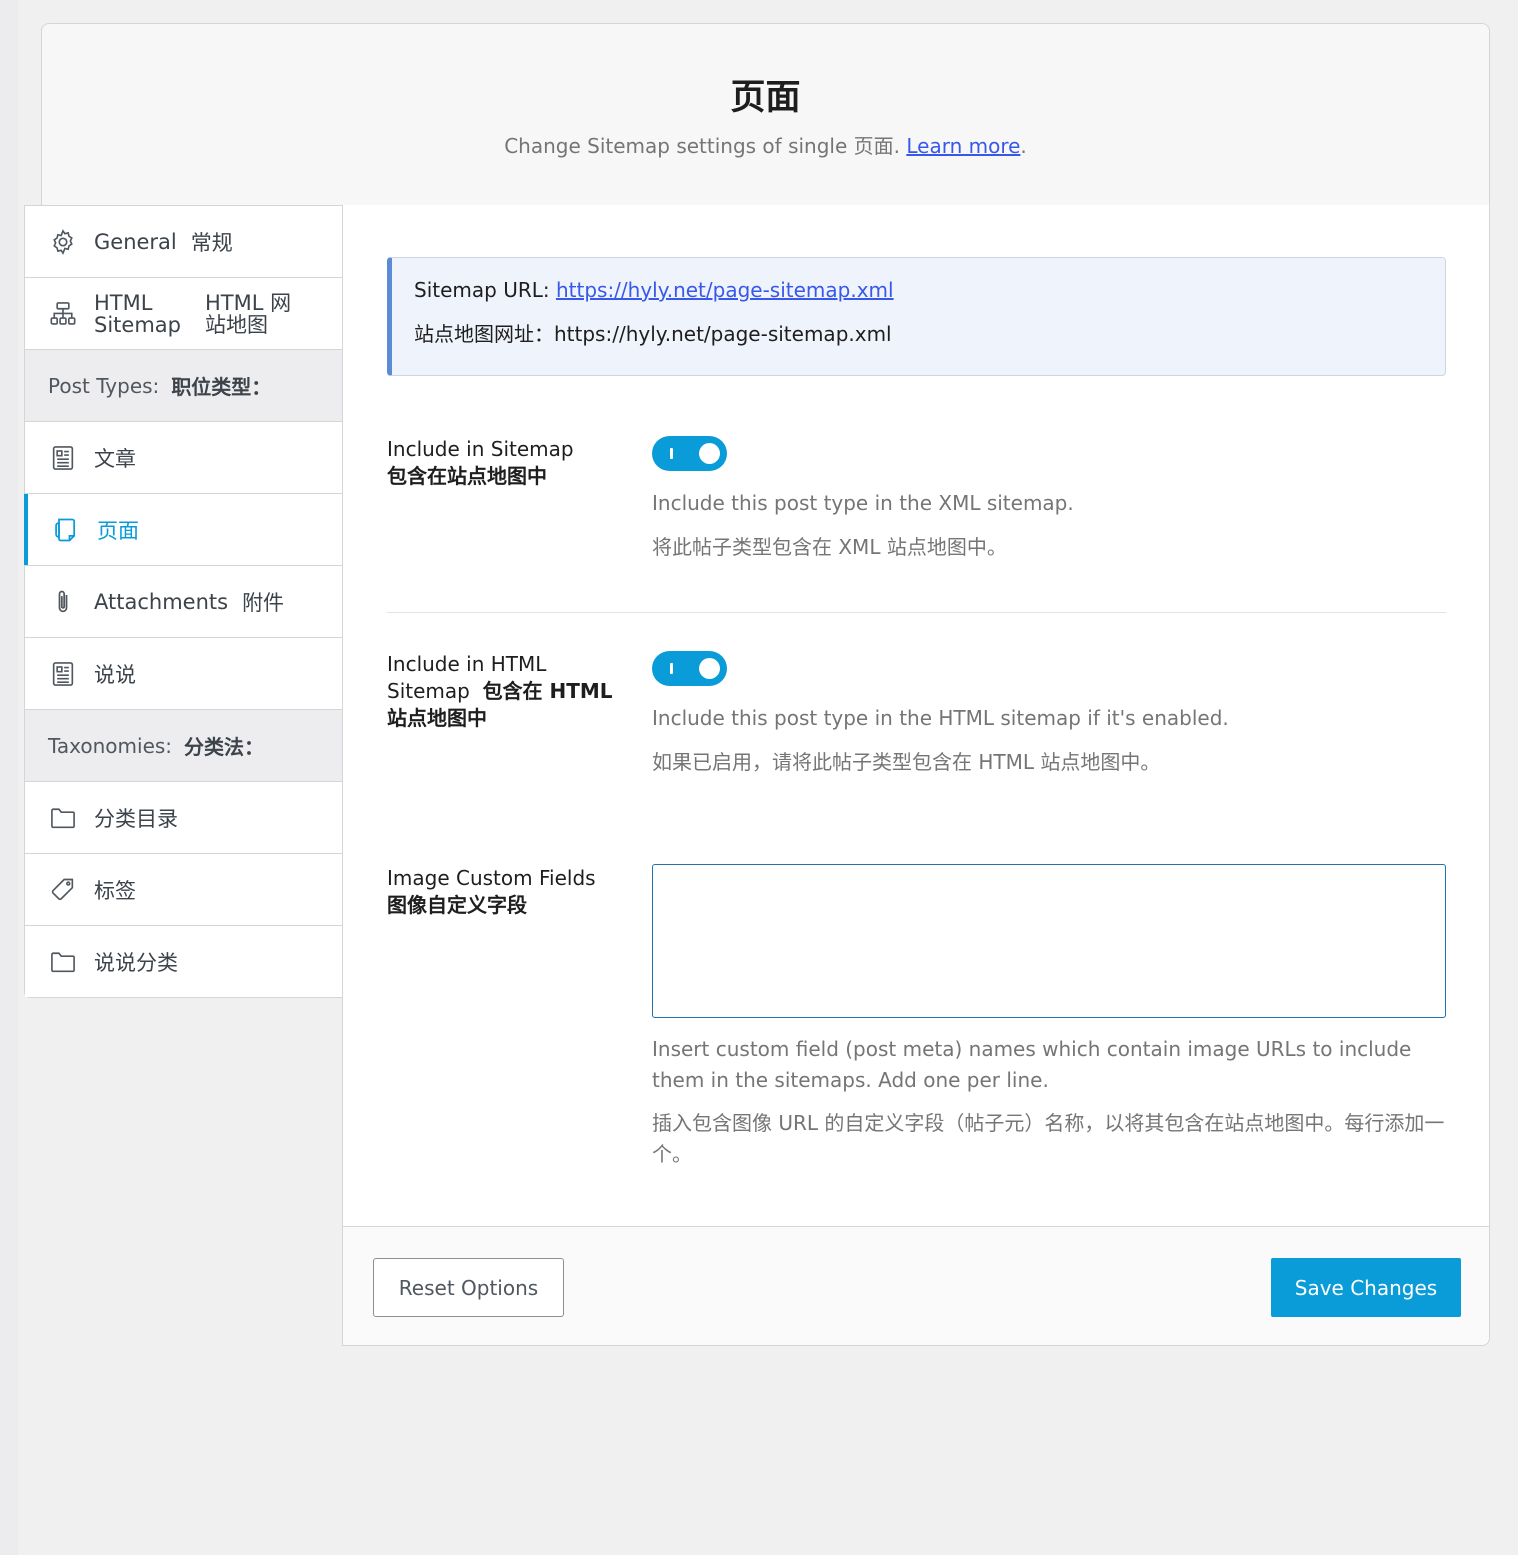 This screenshot has width=1518, height=1555. Describe the element at coordinates (457, 905) in the screenshot. I see `image-fields-label-zh: 图像自定义字段` at that location.